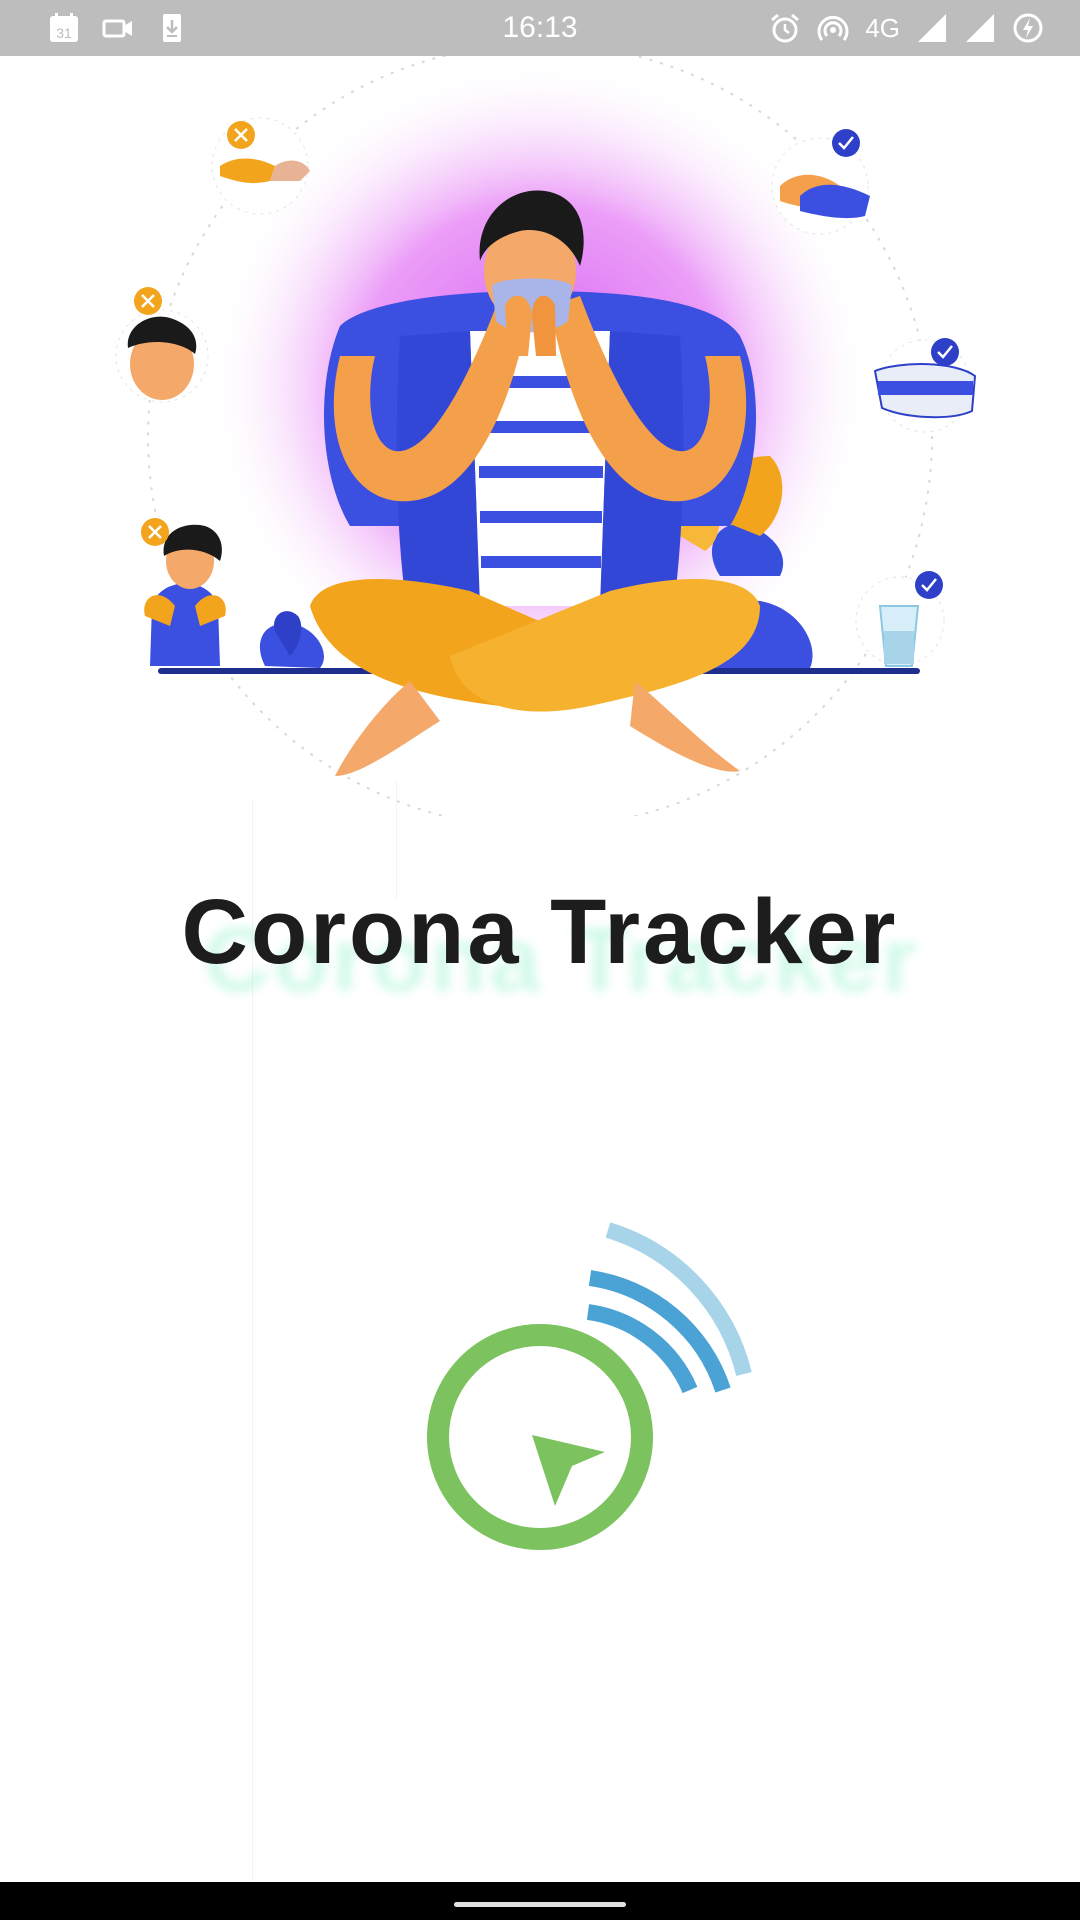 The height and width of the screenshot is (1920, 1080). What do you see at coordinates (785, 28) in the screenshot?
I see `alarm-icon` at bounding box center [785, 28].